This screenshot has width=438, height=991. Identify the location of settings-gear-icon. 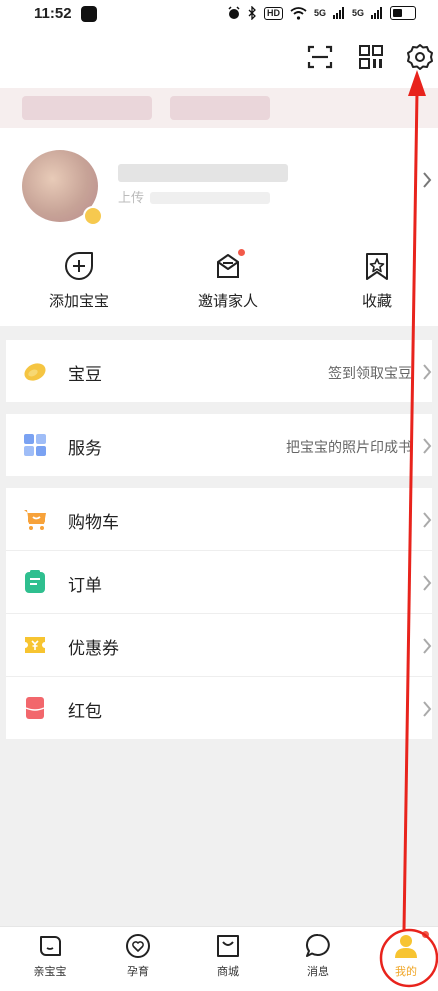
(420, 57).